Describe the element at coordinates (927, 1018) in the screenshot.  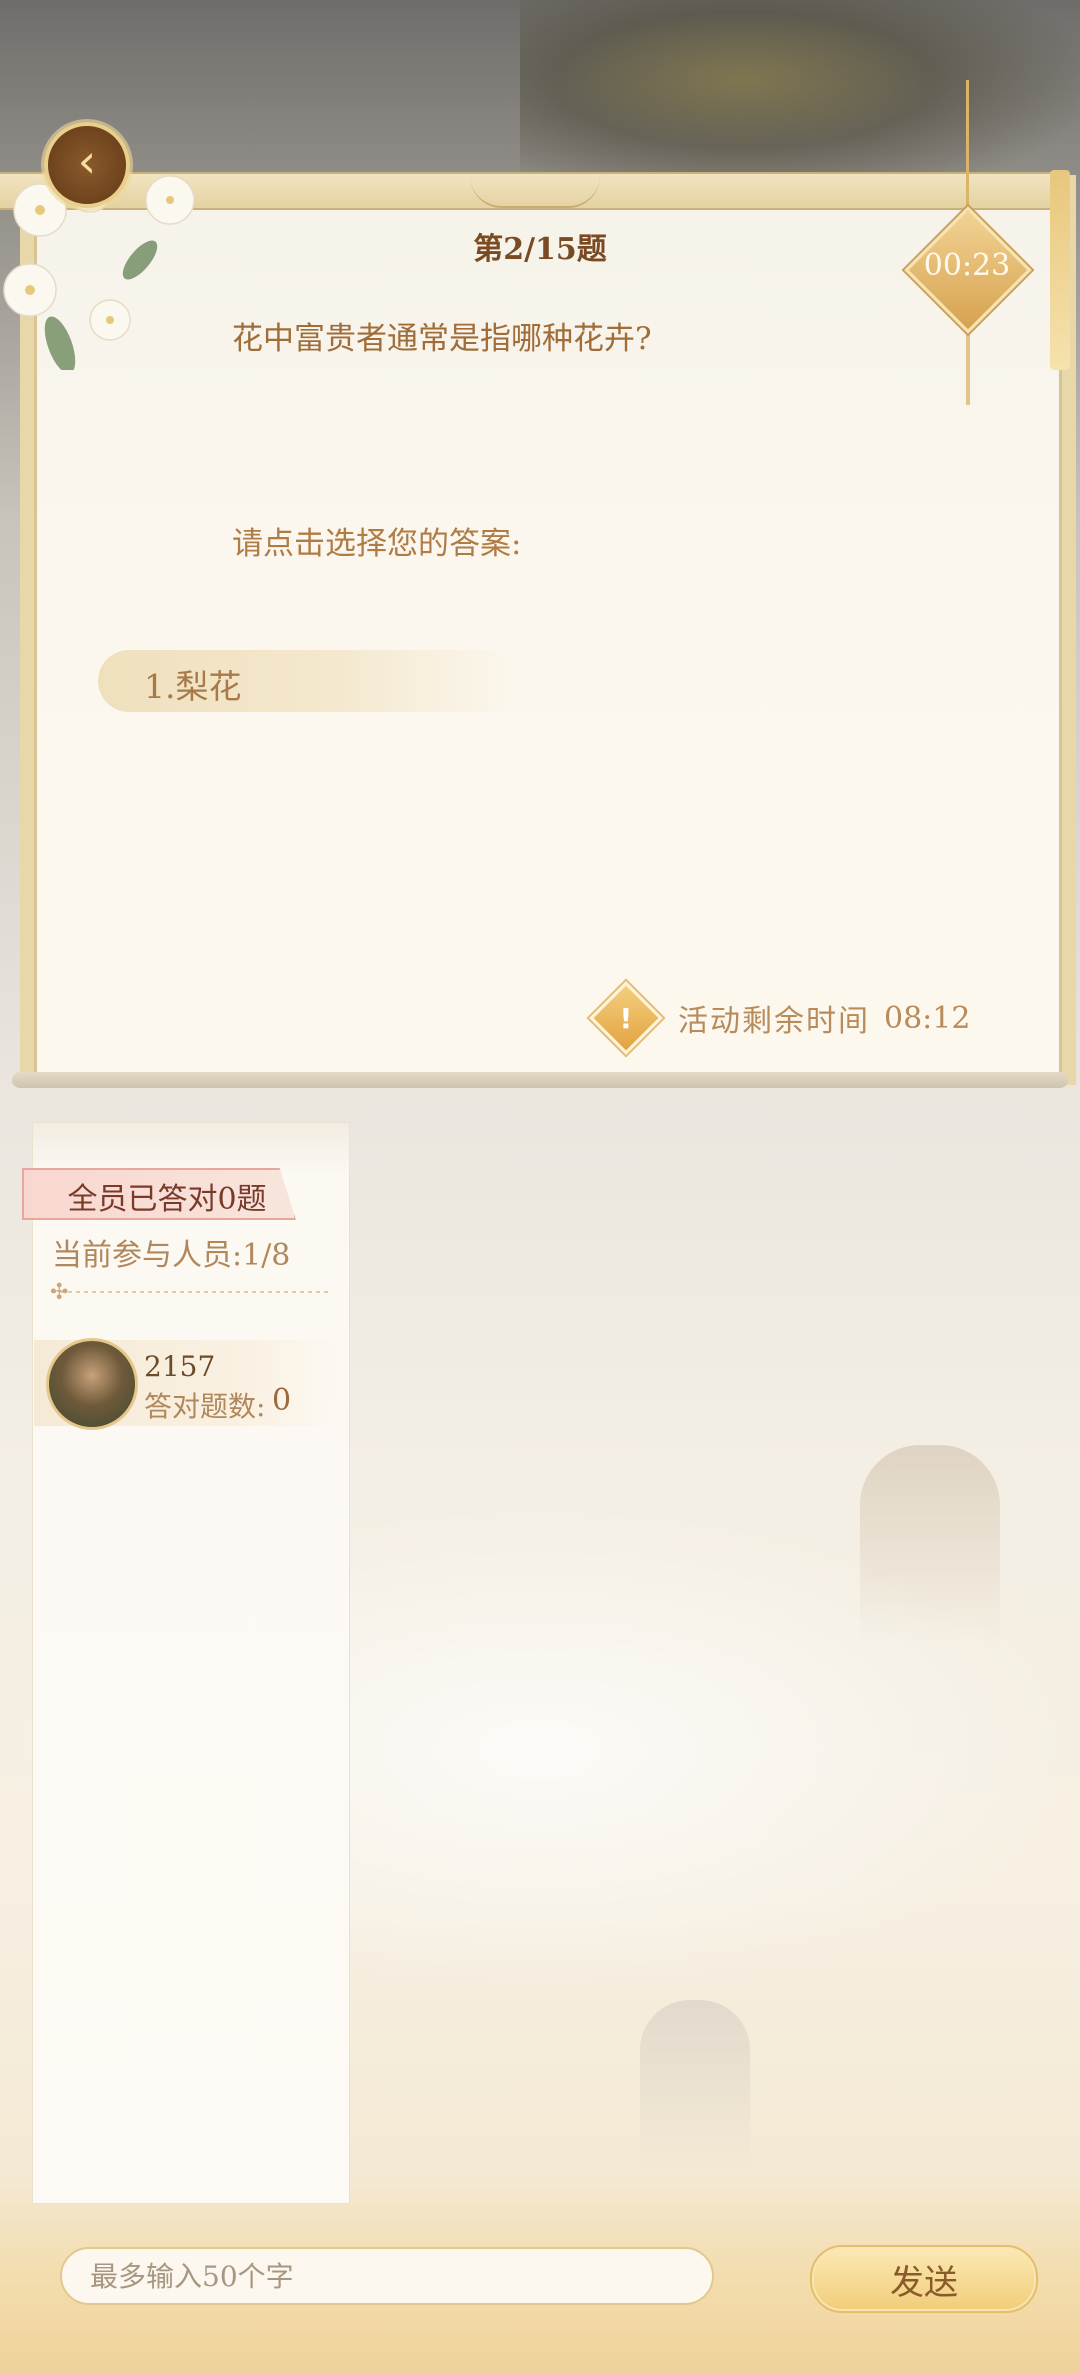
I see `activity-time-value: 08:12` at that location.